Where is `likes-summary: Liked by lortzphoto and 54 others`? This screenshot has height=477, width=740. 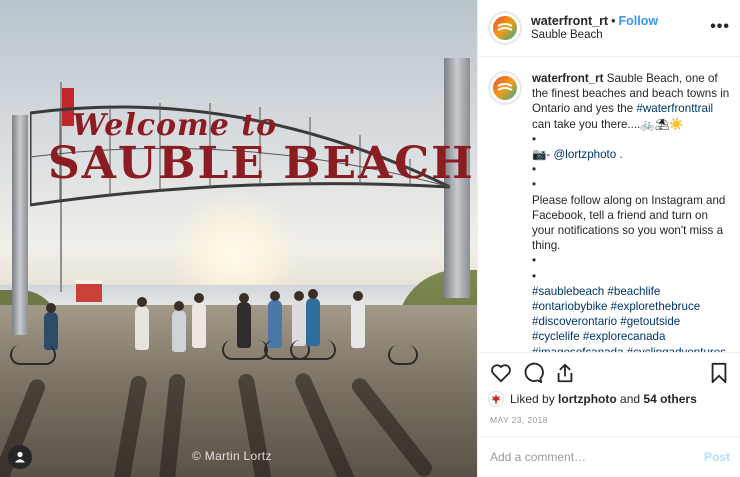
likes-summary: Liked by lortzphoto and 54 others is located at coordinates (592, 399).